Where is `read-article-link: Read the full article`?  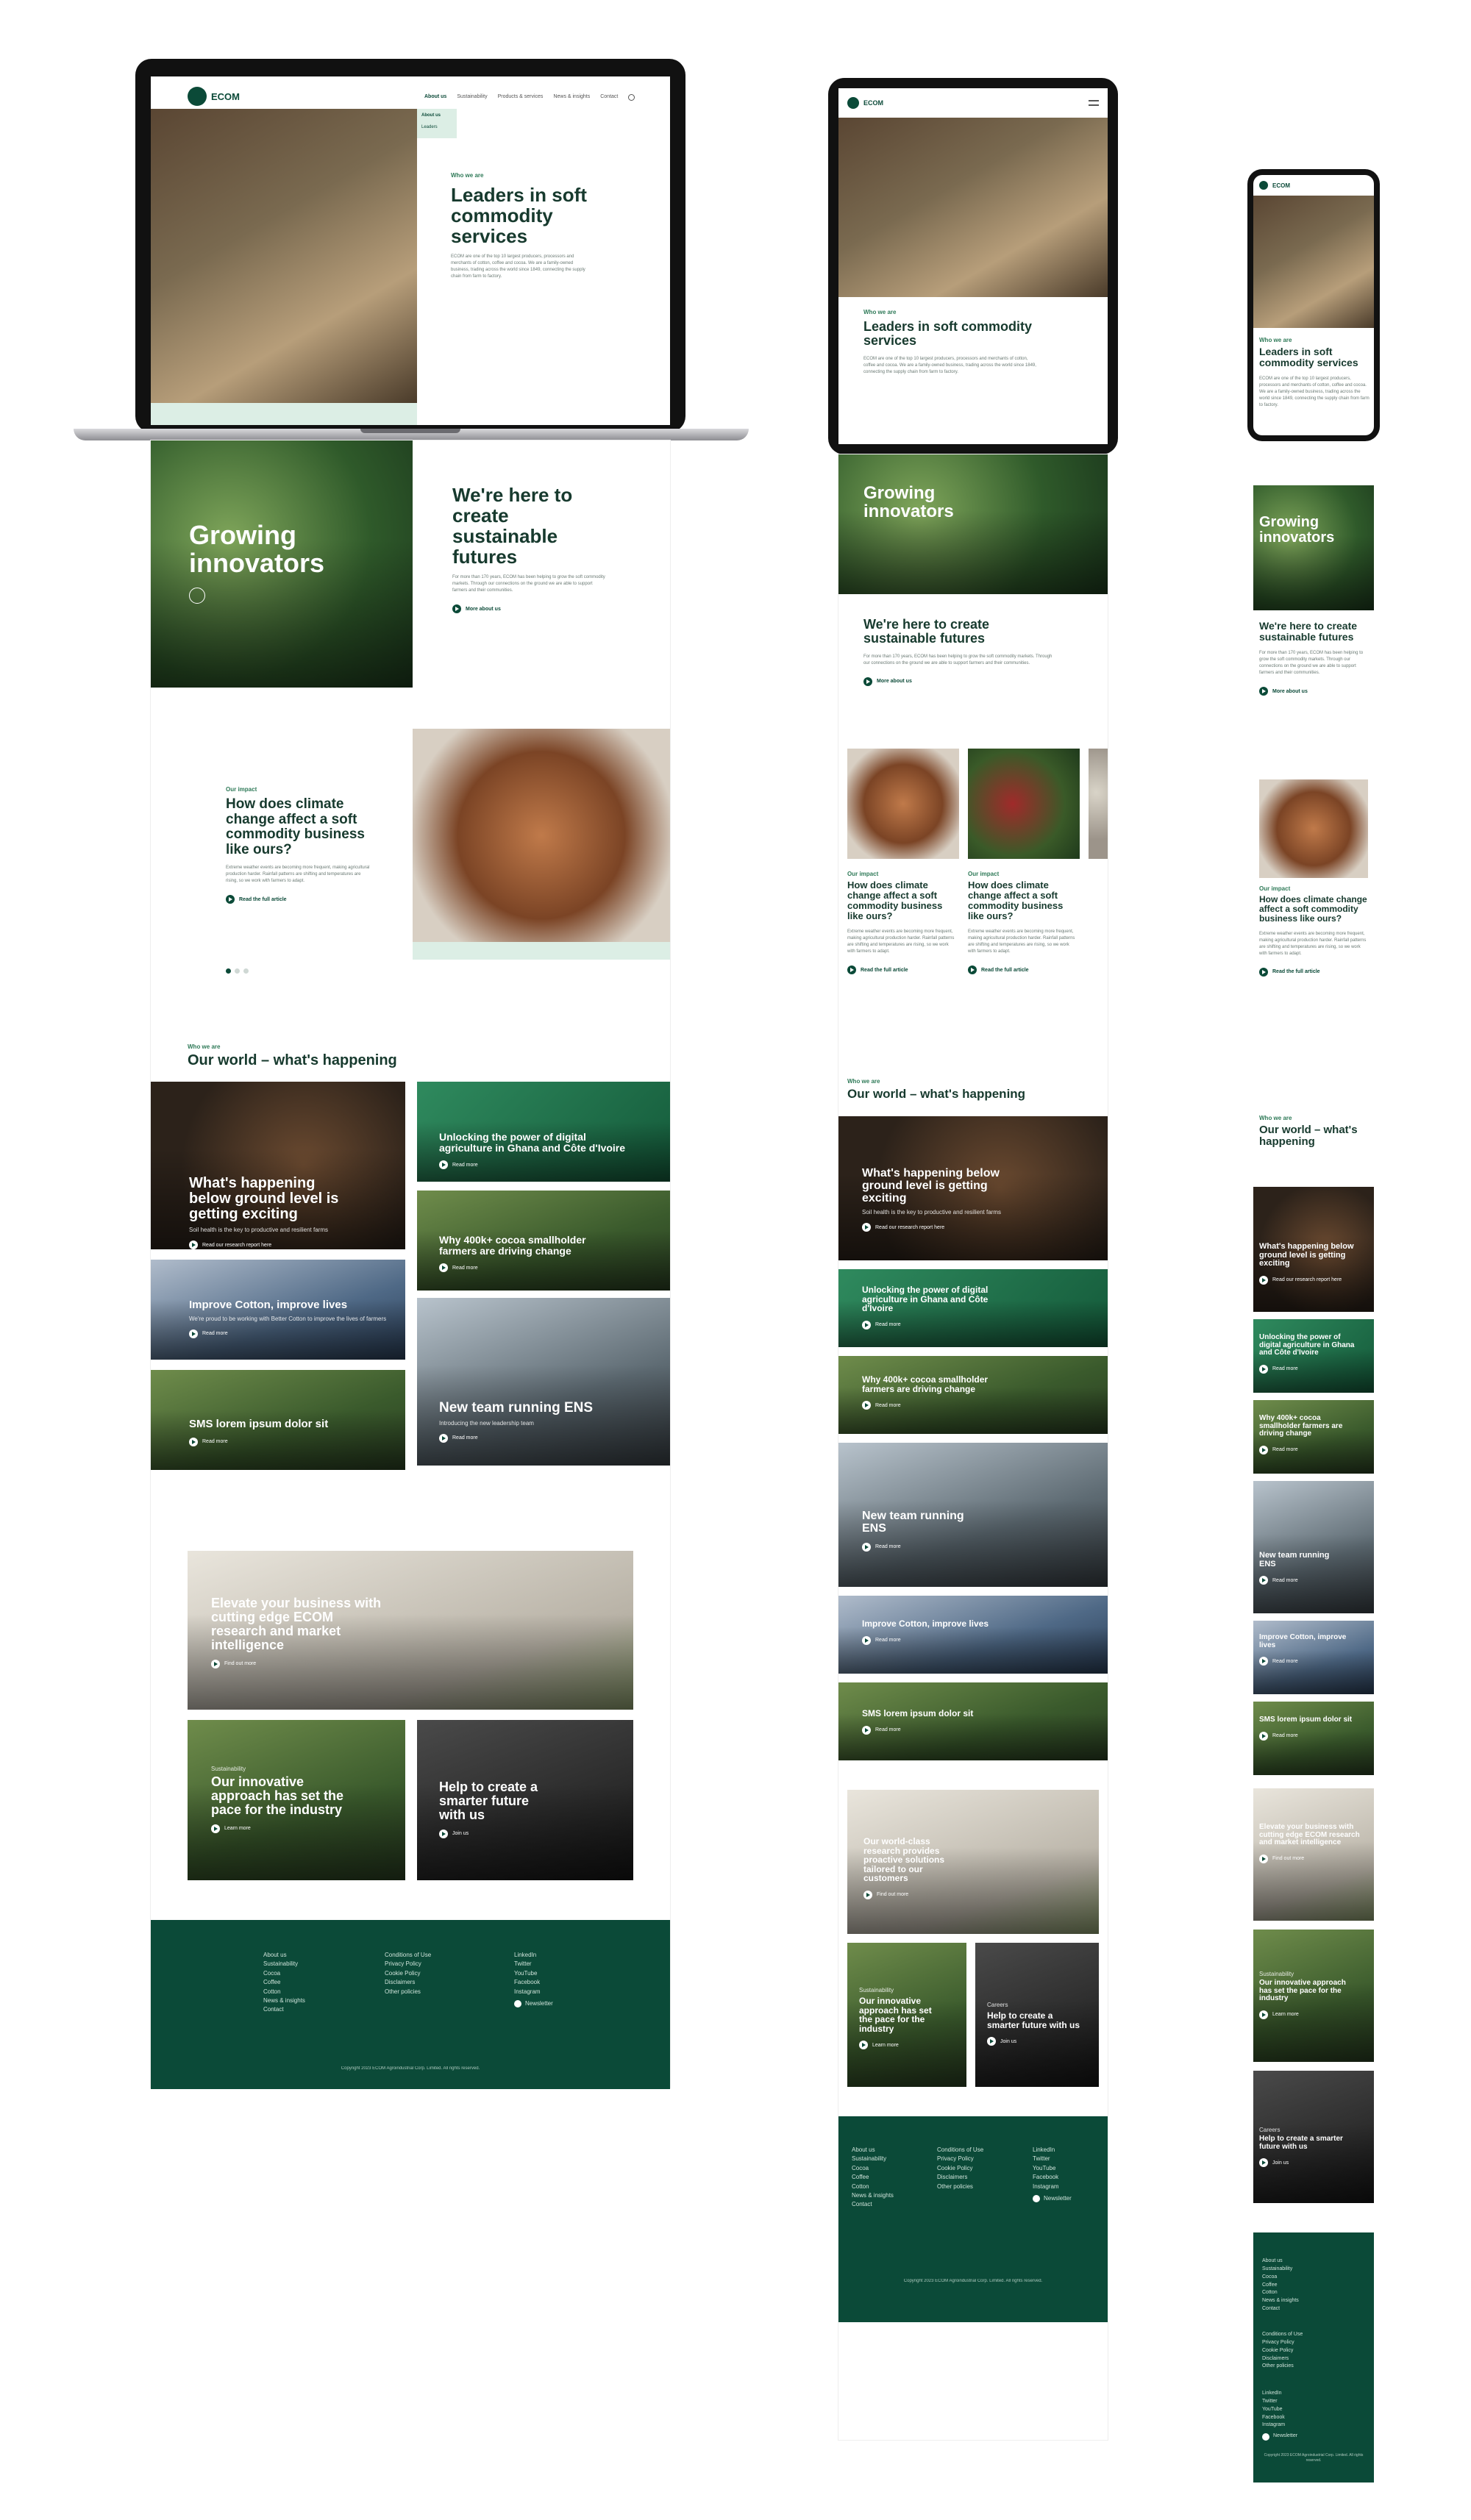
read-article-link: Read the full article is located at coordinates (299, 899).